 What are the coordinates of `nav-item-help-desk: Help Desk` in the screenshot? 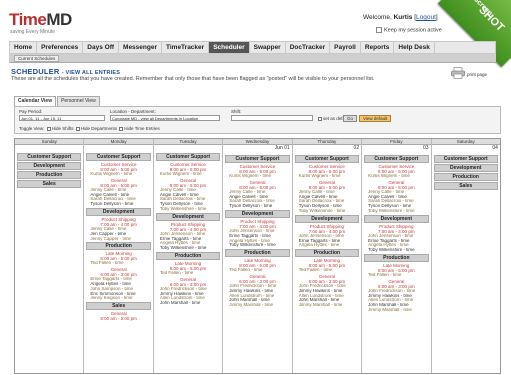 It's located at (414, 47).